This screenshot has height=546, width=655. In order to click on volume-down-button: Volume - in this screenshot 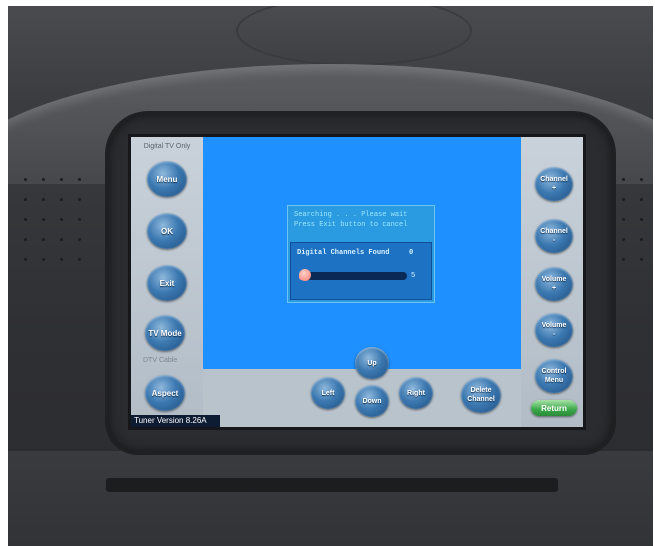, I will do `click(554, 330)`.